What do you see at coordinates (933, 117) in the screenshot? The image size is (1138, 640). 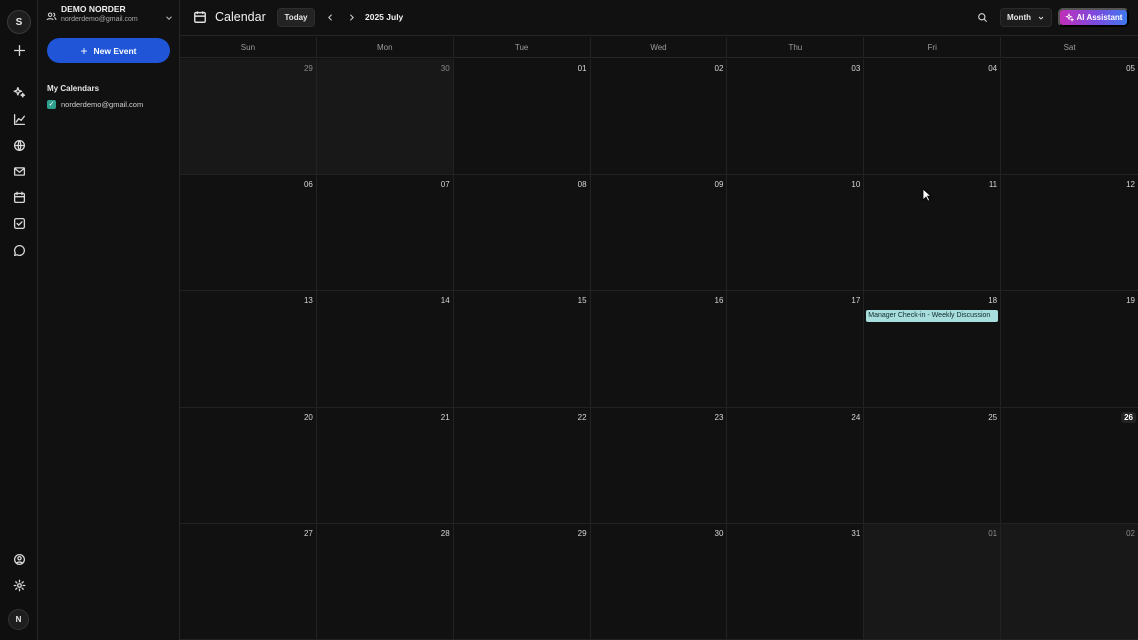 I see `day-cell: 04` at bounding box center [933, 117].